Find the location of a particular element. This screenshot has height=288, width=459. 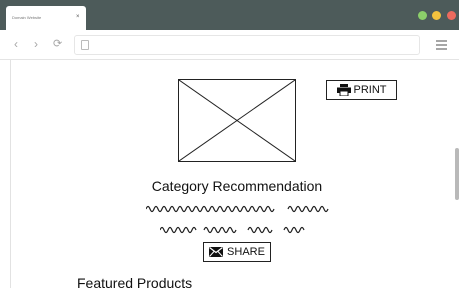

print-label: PRINT is located at coordinates (370, 90).